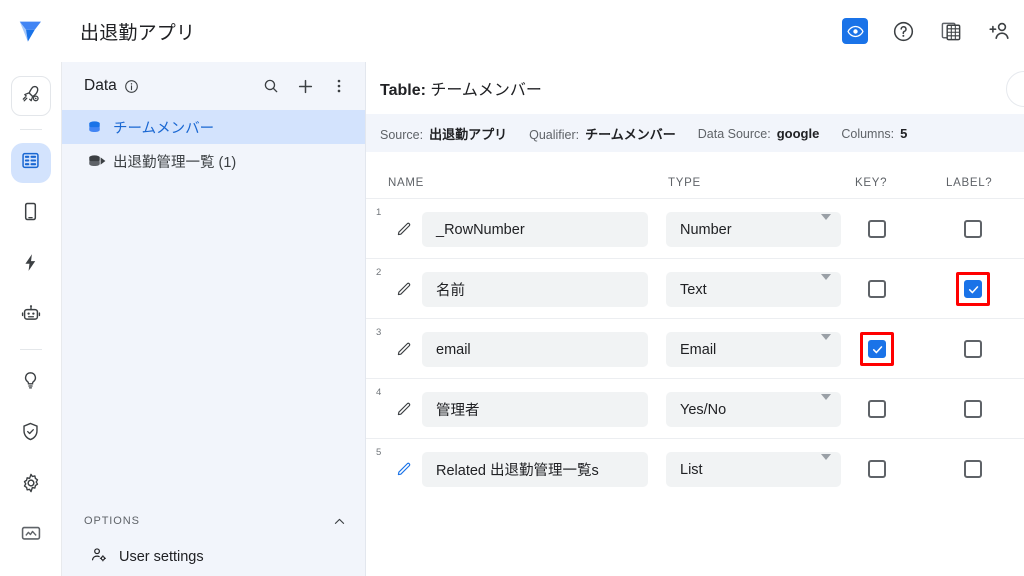 Image resolution: width=1024 pixels, height=576 pixels. Describe the element at coordinates (213, 86) in the screenshot. I see `data-panel-header: Data` at that location.